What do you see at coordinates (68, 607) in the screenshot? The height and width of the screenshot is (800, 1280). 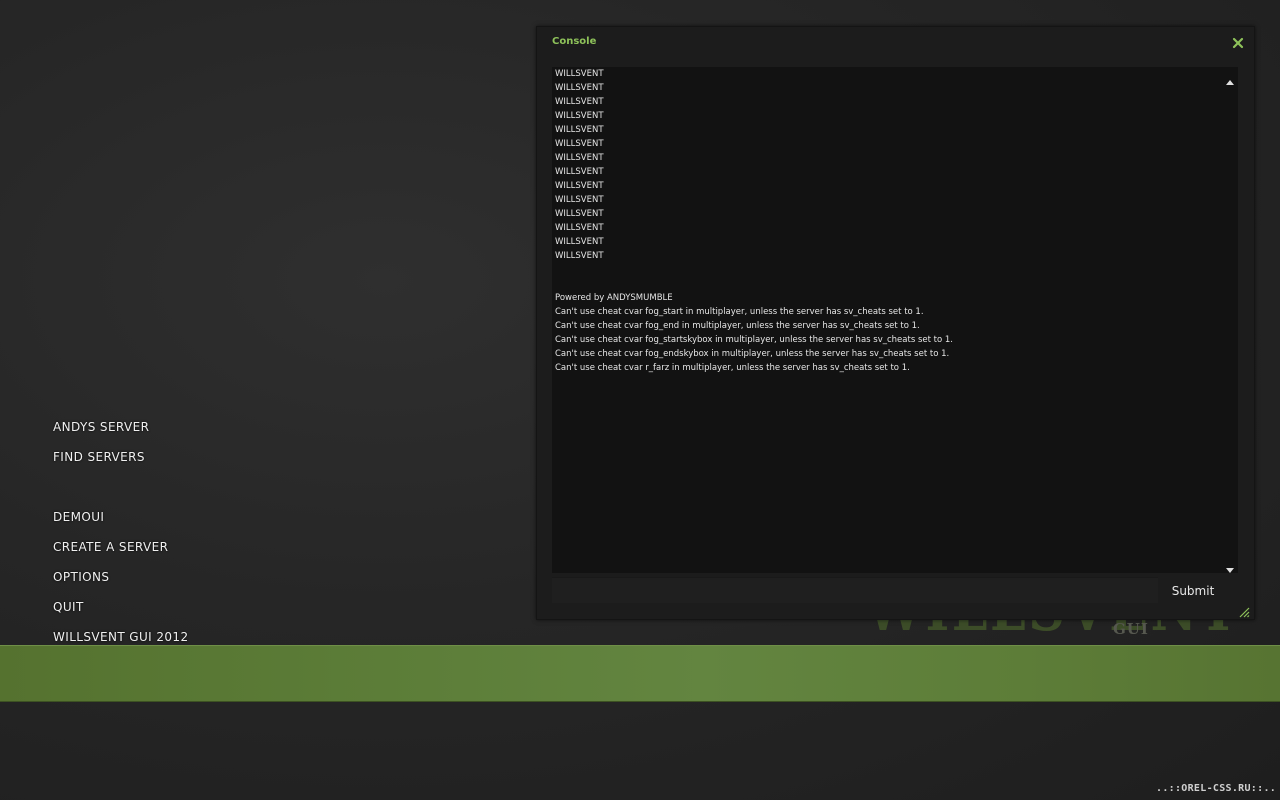 I see `menu-item-quit: QUIT` at bounding box center [68, 607].